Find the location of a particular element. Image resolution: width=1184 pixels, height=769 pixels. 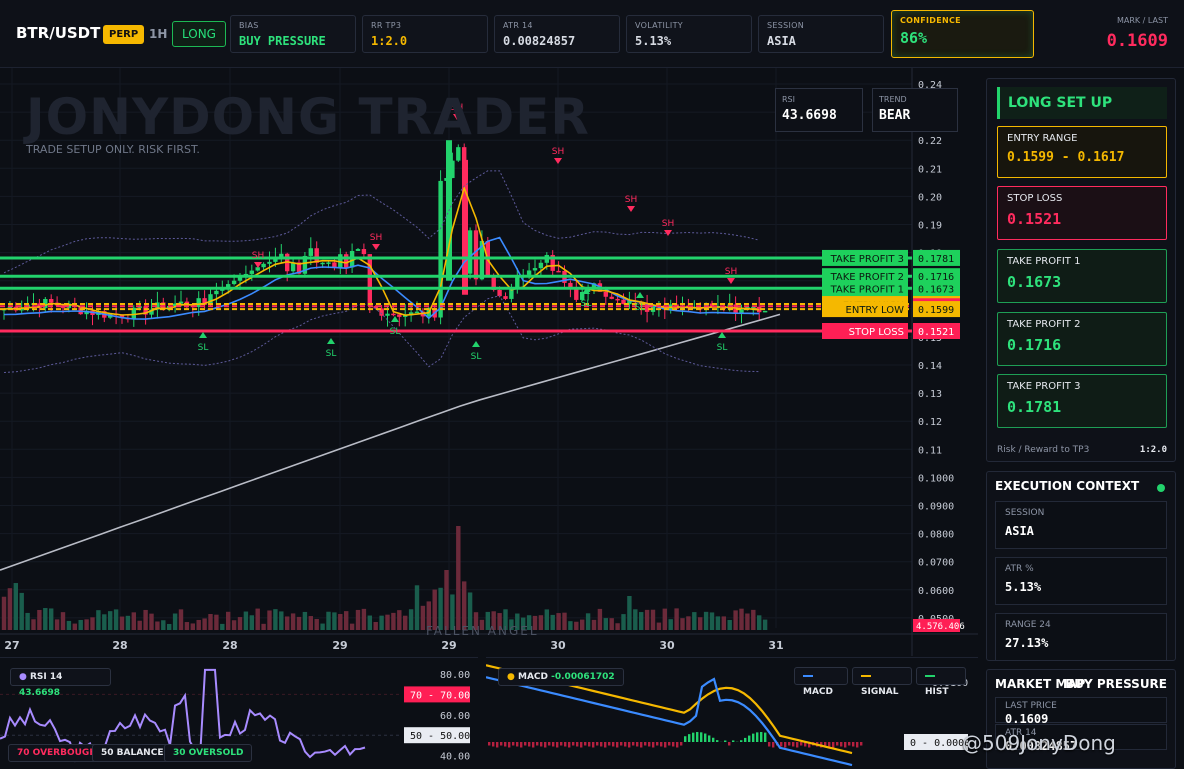

exec-range-value: 27.13% is located at coordinates (1027, 643).